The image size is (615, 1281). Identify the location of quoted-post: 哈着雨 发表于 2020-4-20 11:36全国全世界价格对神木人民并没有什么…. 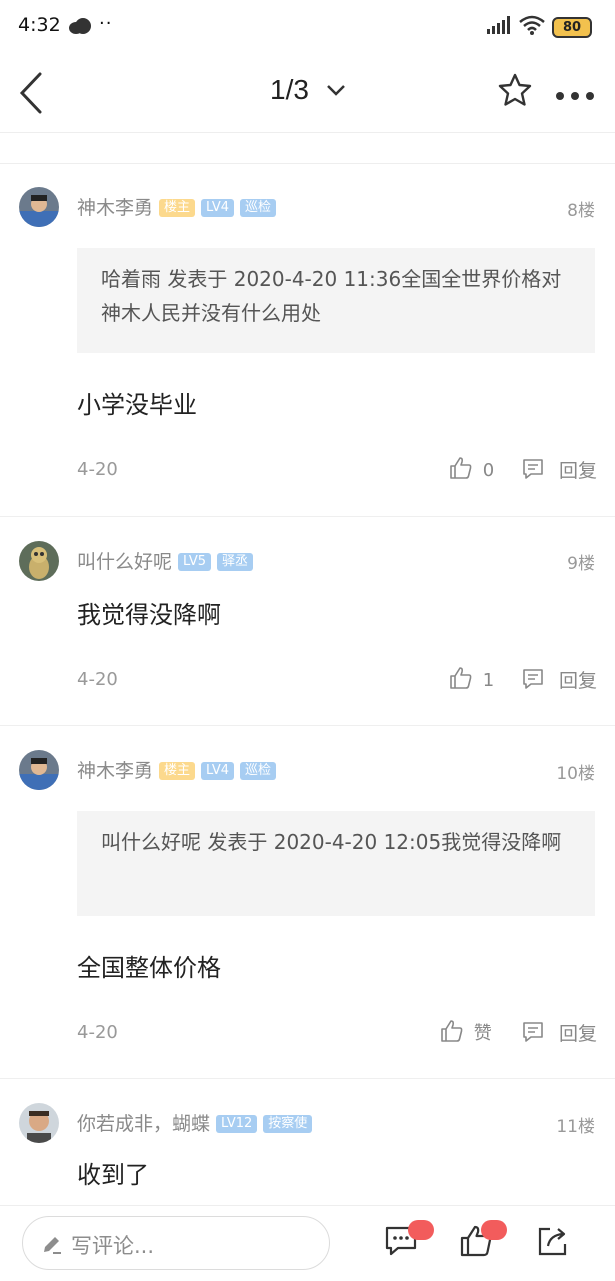
(336, 300).